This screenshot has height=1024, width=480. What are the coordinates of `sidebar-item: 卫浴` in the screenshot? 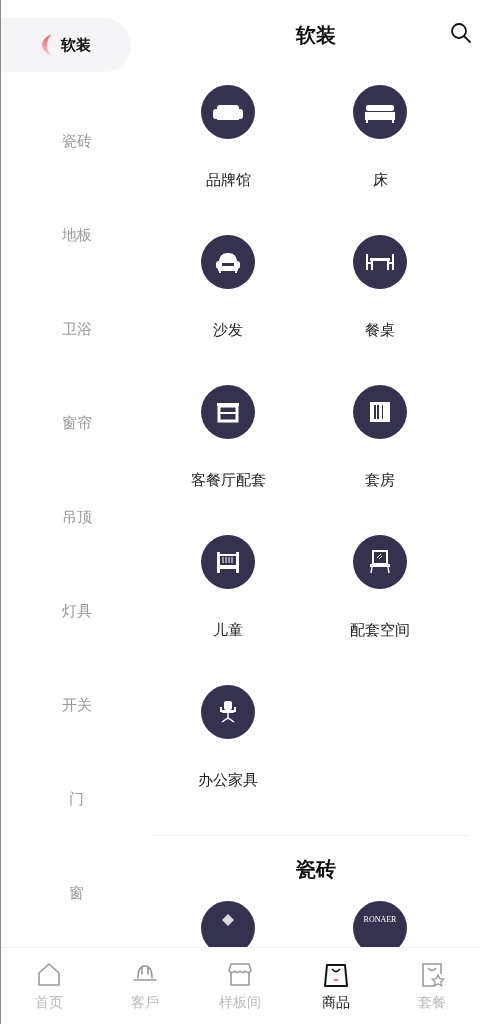 It's located at (76, 329).